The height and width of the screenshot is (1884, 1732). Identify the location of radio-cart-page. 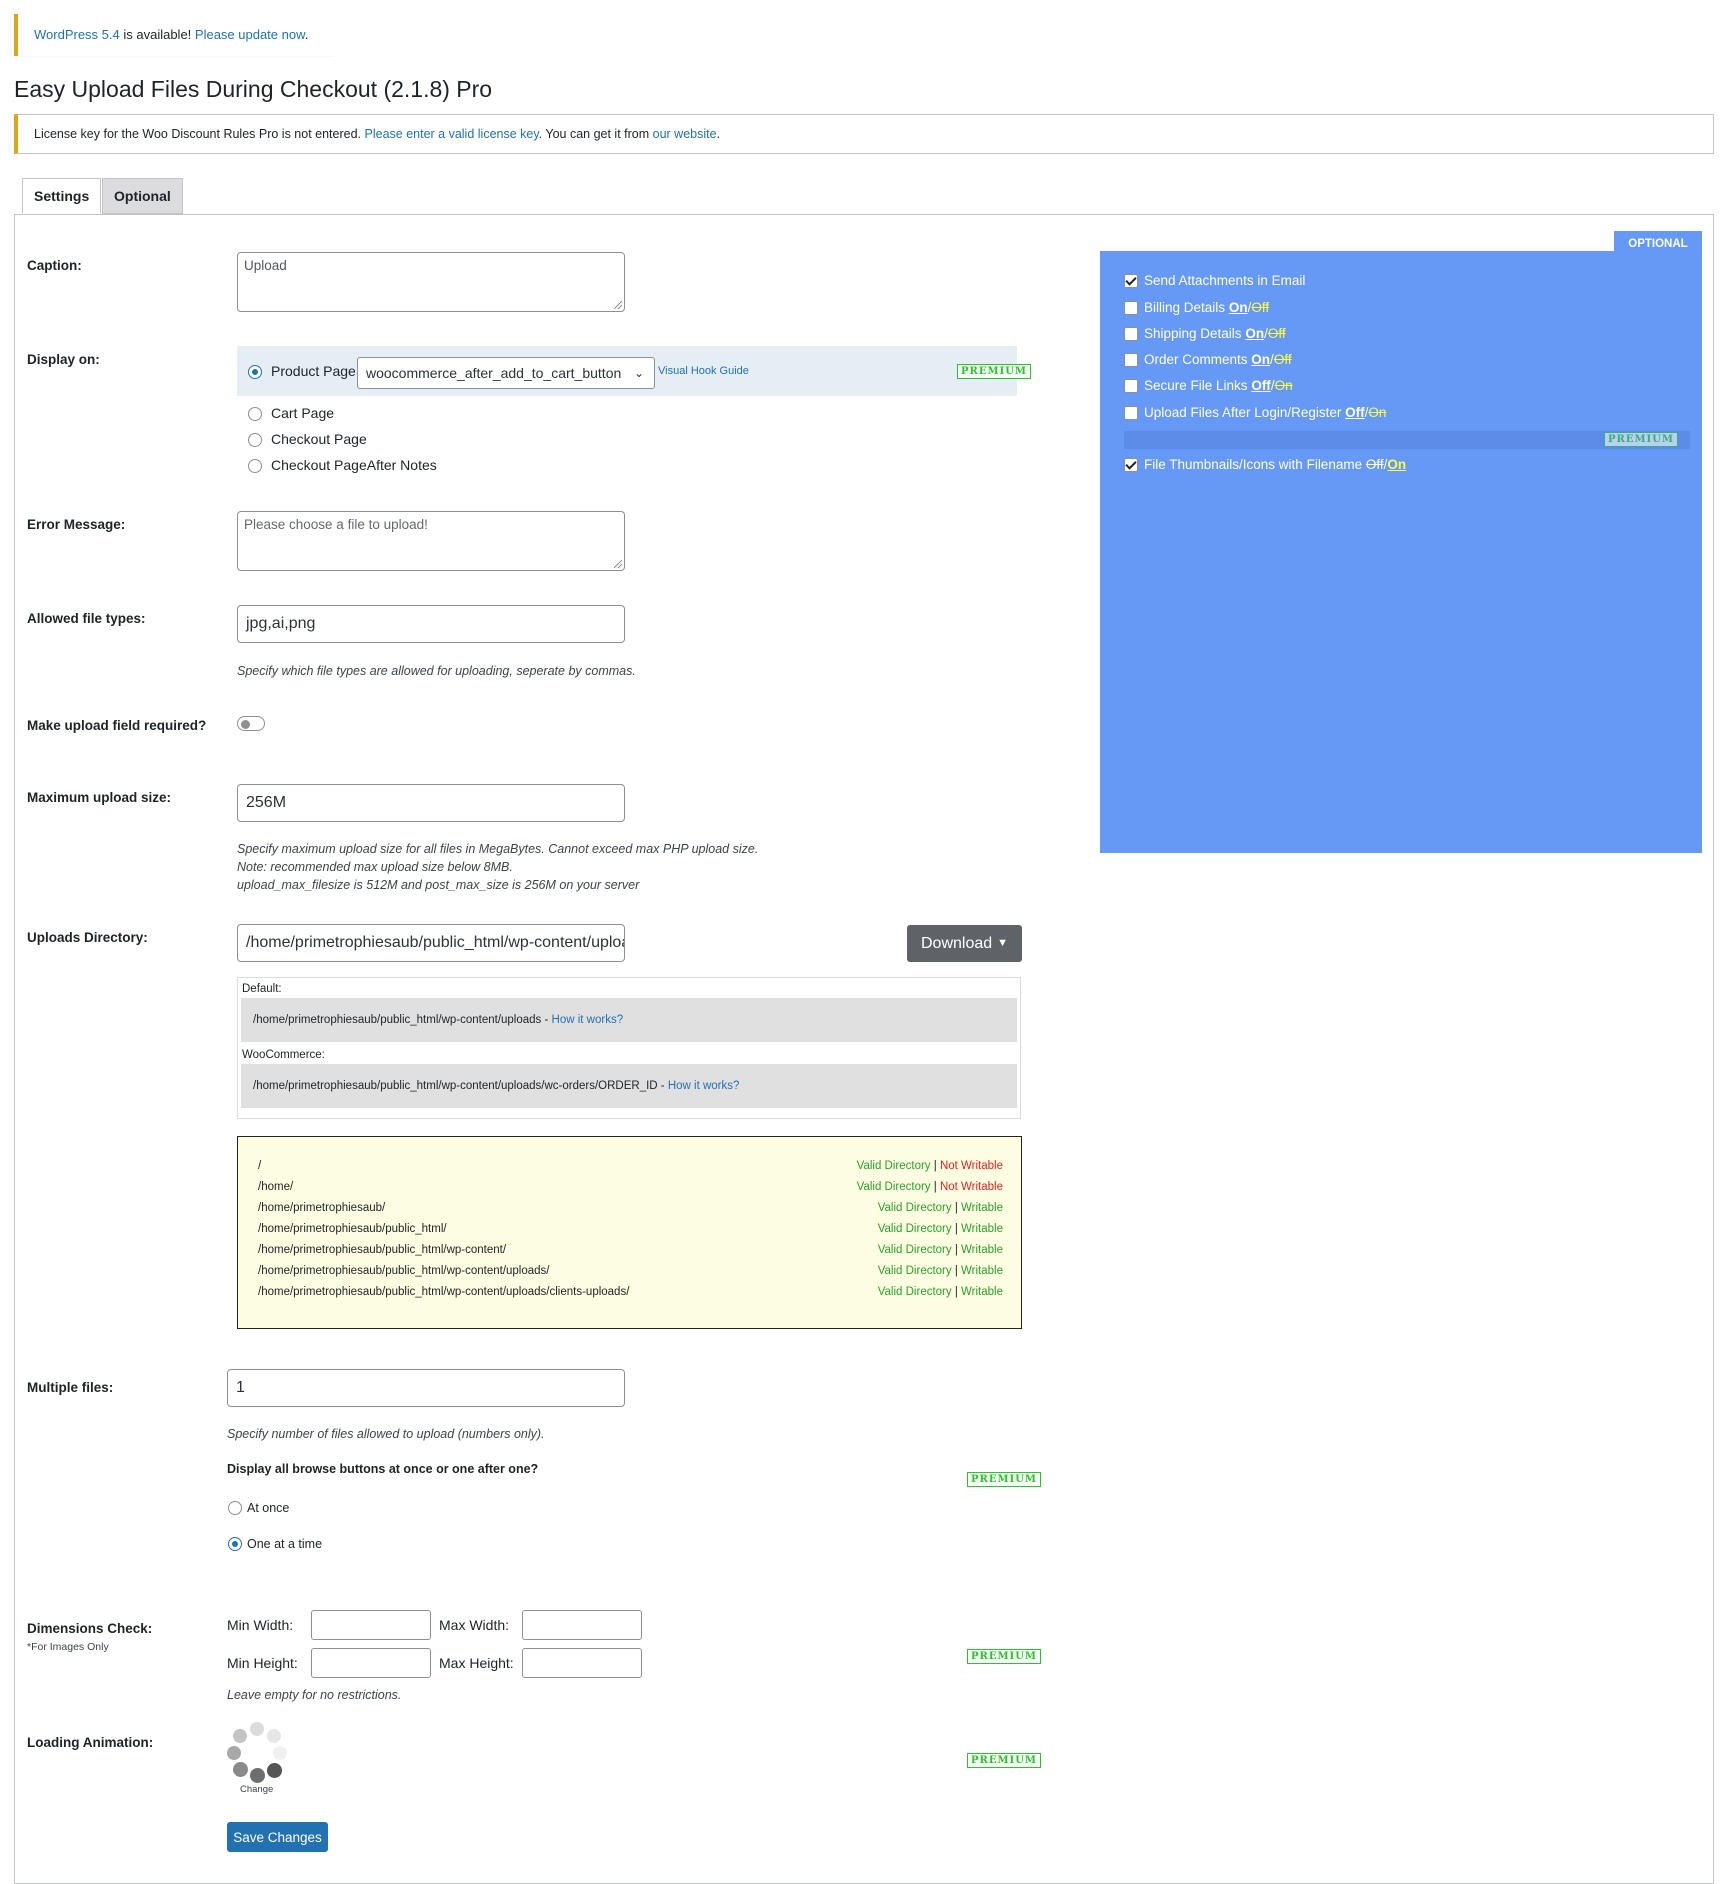
(255, 414).